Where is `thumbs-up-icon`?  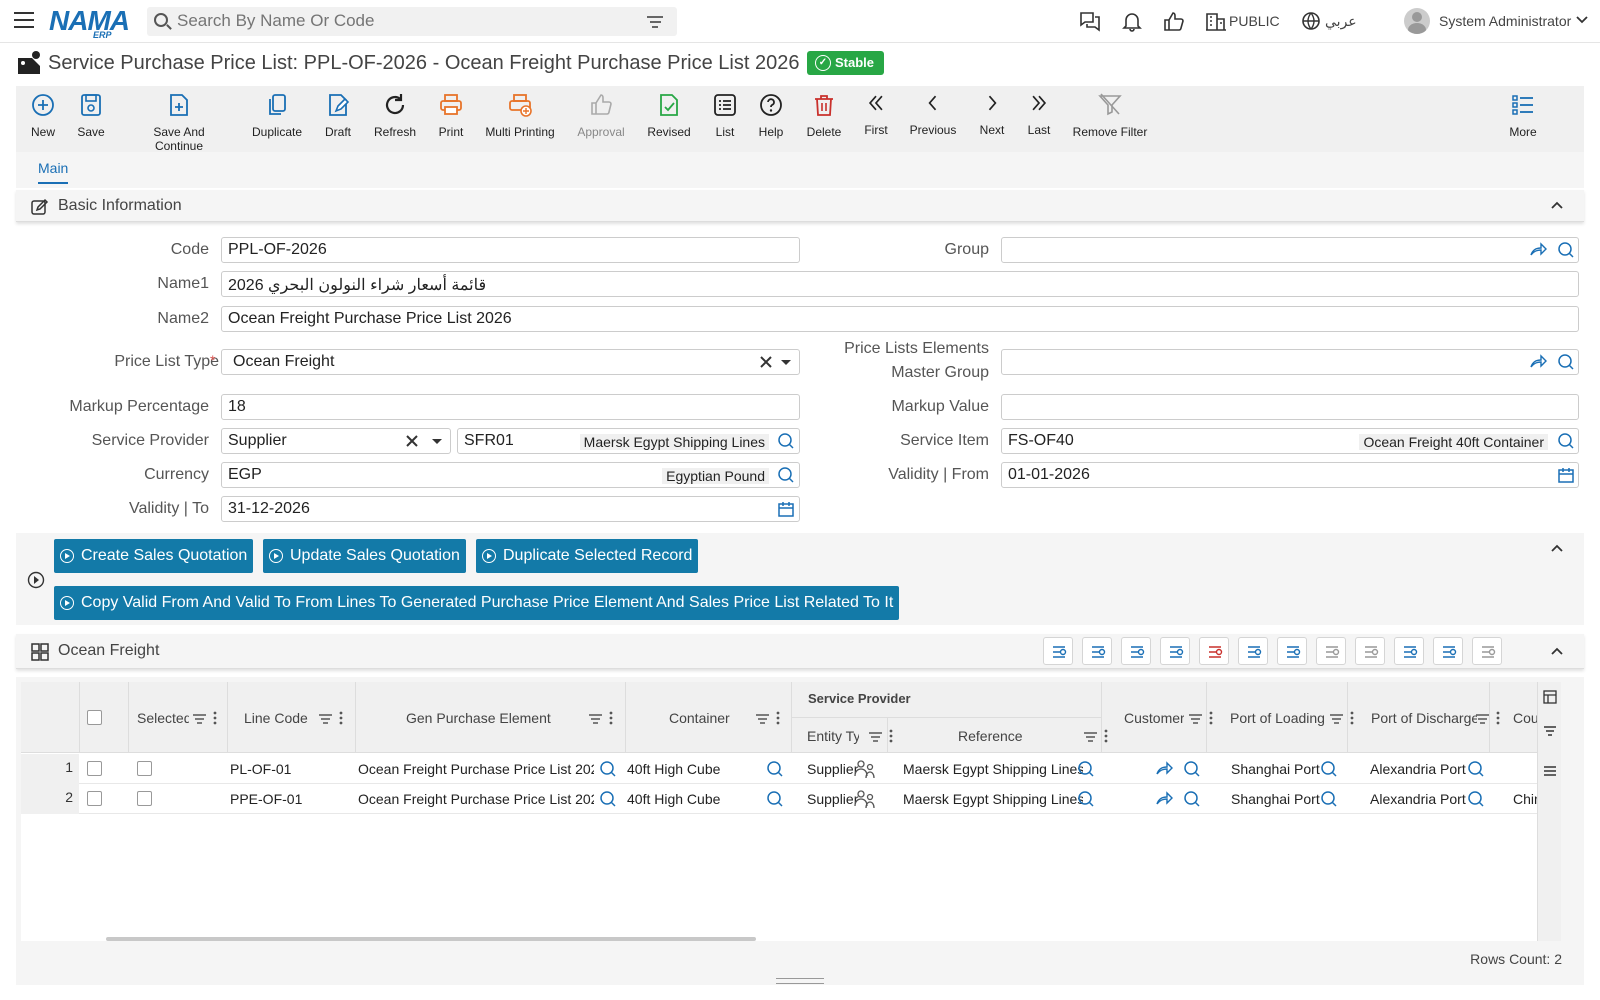
thumbs-up-icon is located at coordinates (1174, 21).